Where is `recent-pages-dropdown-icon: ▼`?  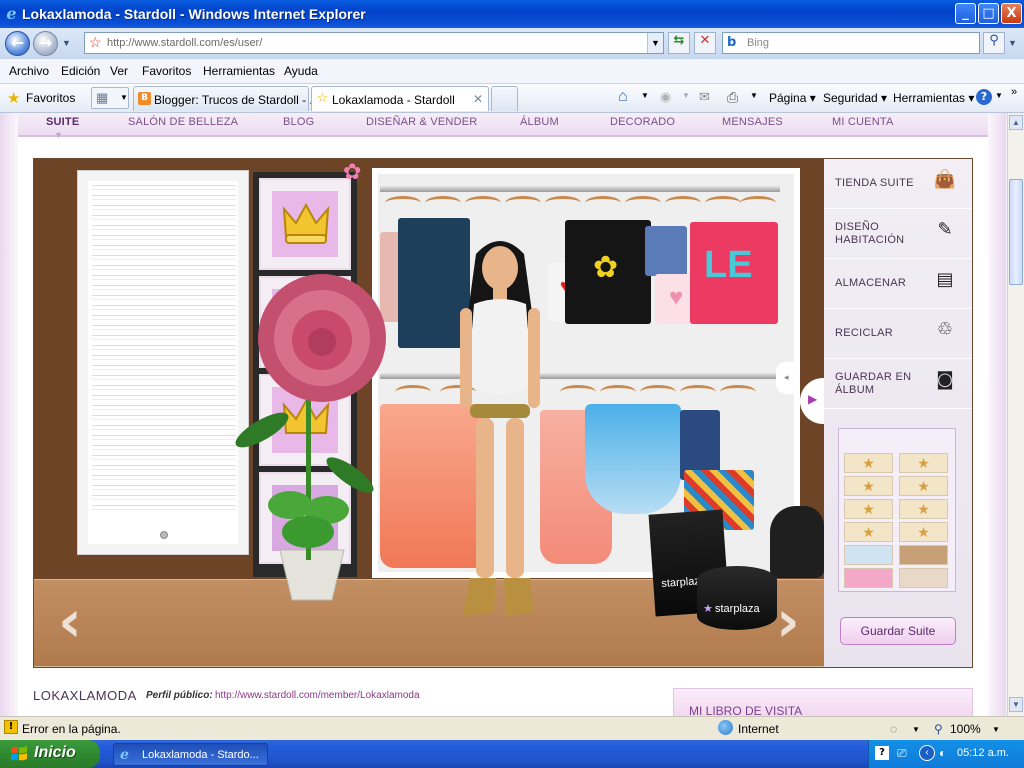
recent-pages-dropdown-icon: ▼ is located at coordinates (66, 43).